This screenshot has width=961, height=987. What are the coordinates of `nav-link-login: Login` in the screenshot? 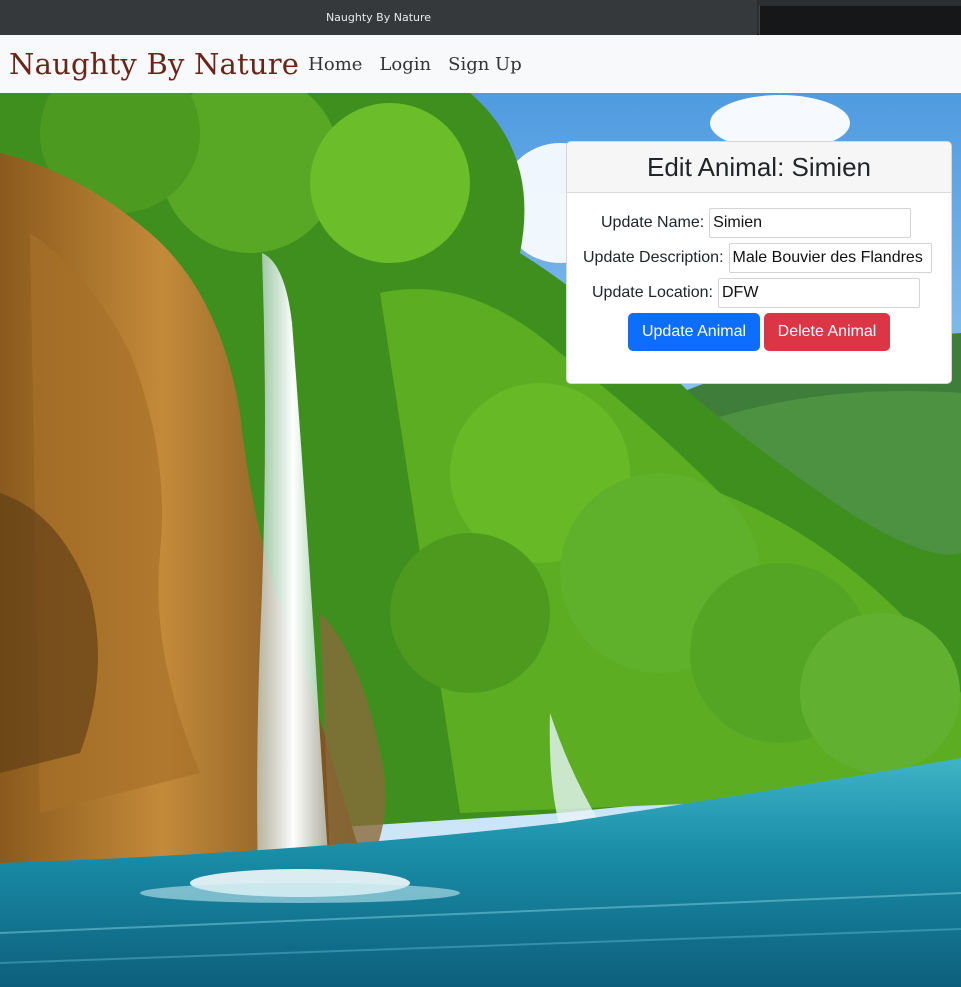 It's located at (405, 64).